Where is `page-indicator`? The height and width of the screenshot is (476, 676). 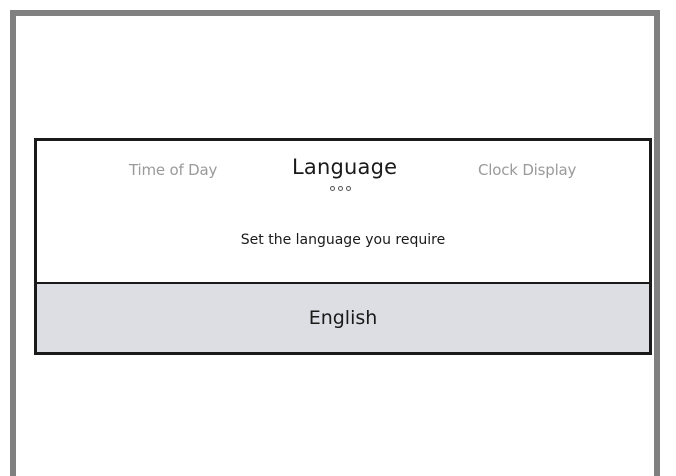 page-indicator is located at coordinates (340, 188).